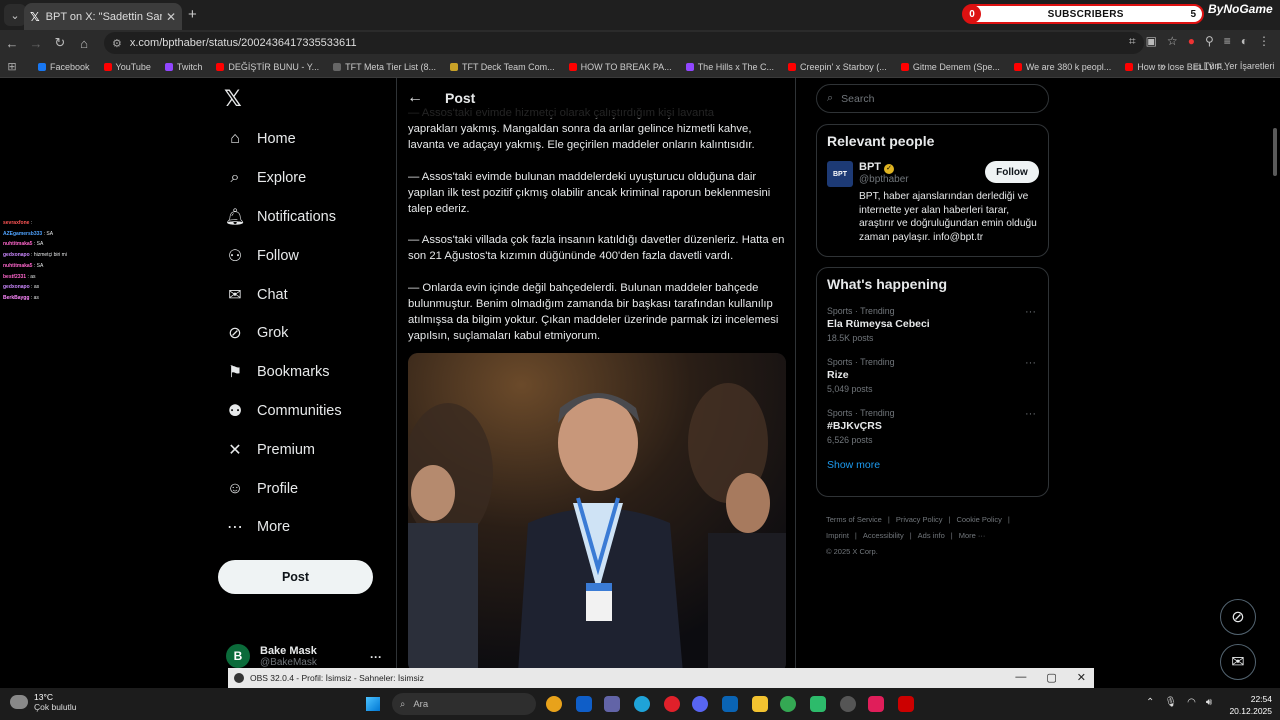  I want to click on footer-link: Privacy Policy, so click(919, 519).